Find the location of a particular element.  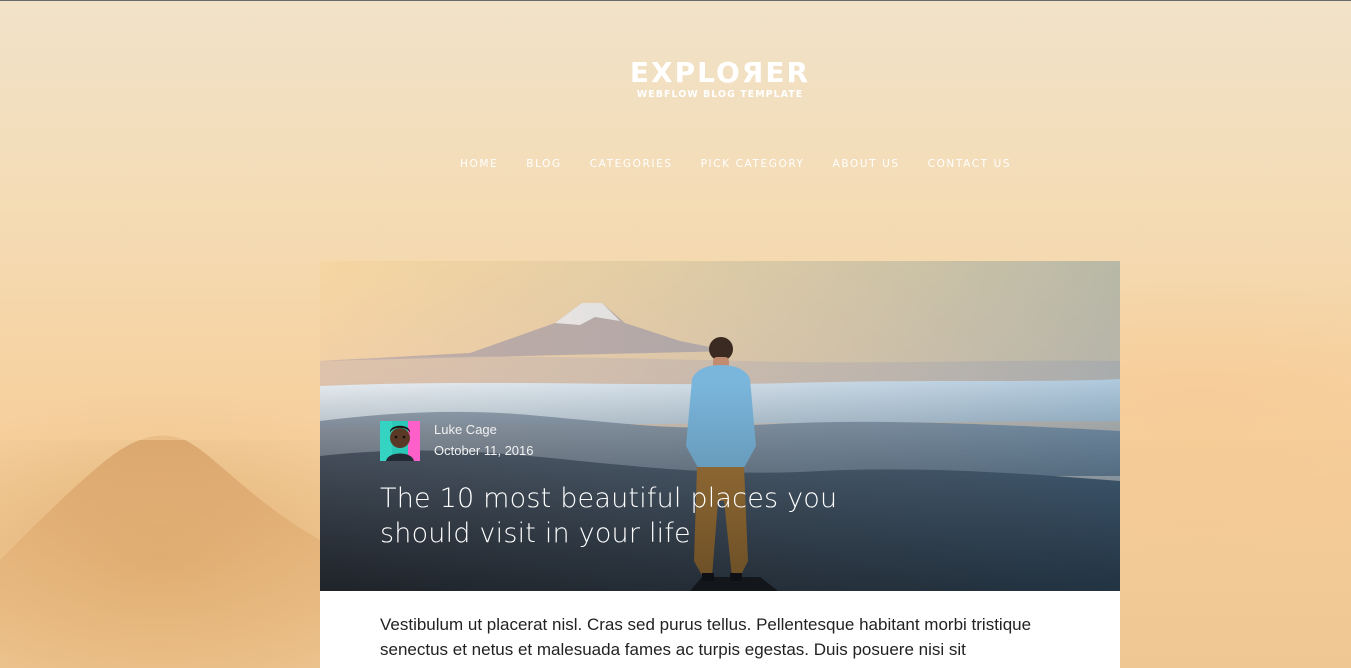

nav-item-categories: CATEGORIES is located at coordinates (631, 165).